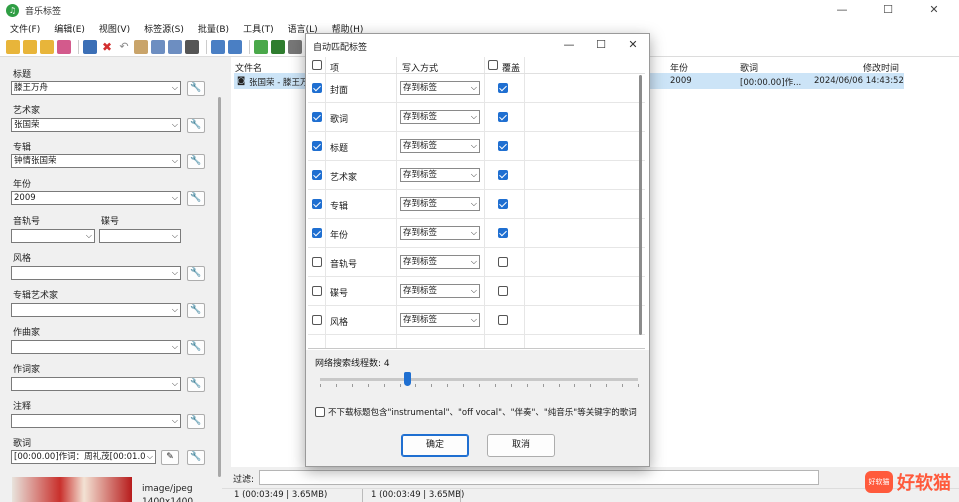 Image resolution: width=959 pixels, height=502 pixels. I want to click on cover-checkbox, so click(317, 88).